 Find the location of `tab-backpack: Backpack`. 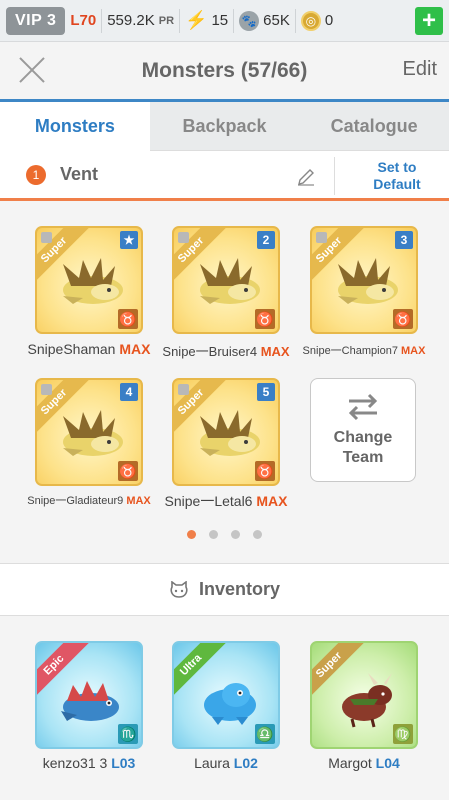

tab-backpack: Backpack is located at coordinates (224, 126).